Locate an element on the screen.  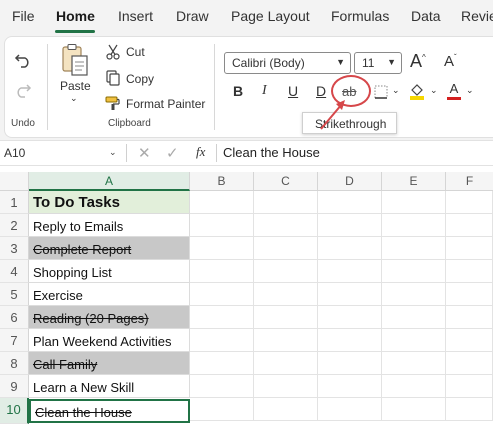
redo-icon is located at coordinates (23, 90).